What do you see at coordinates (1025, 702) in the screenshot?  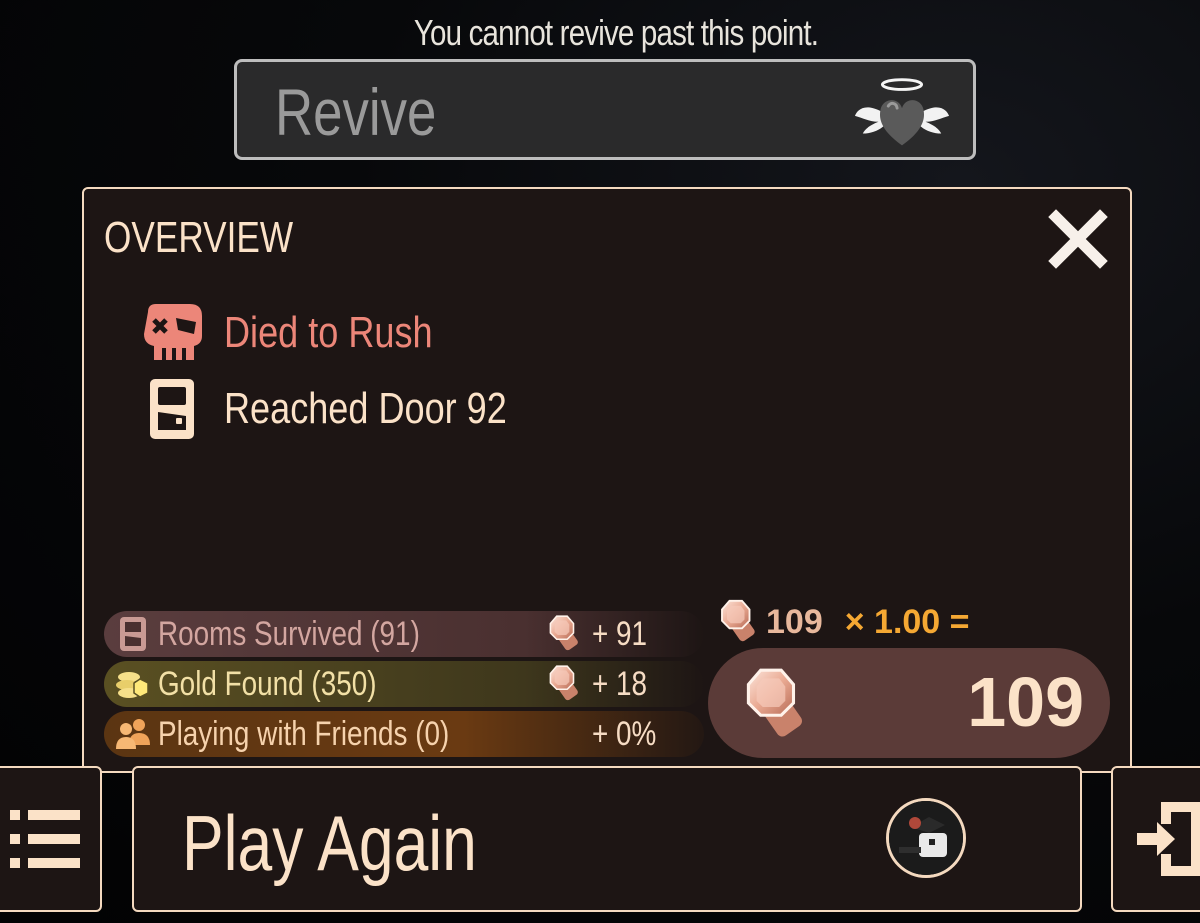 I see `total-value: 109` at bounding box center [1025, 702].